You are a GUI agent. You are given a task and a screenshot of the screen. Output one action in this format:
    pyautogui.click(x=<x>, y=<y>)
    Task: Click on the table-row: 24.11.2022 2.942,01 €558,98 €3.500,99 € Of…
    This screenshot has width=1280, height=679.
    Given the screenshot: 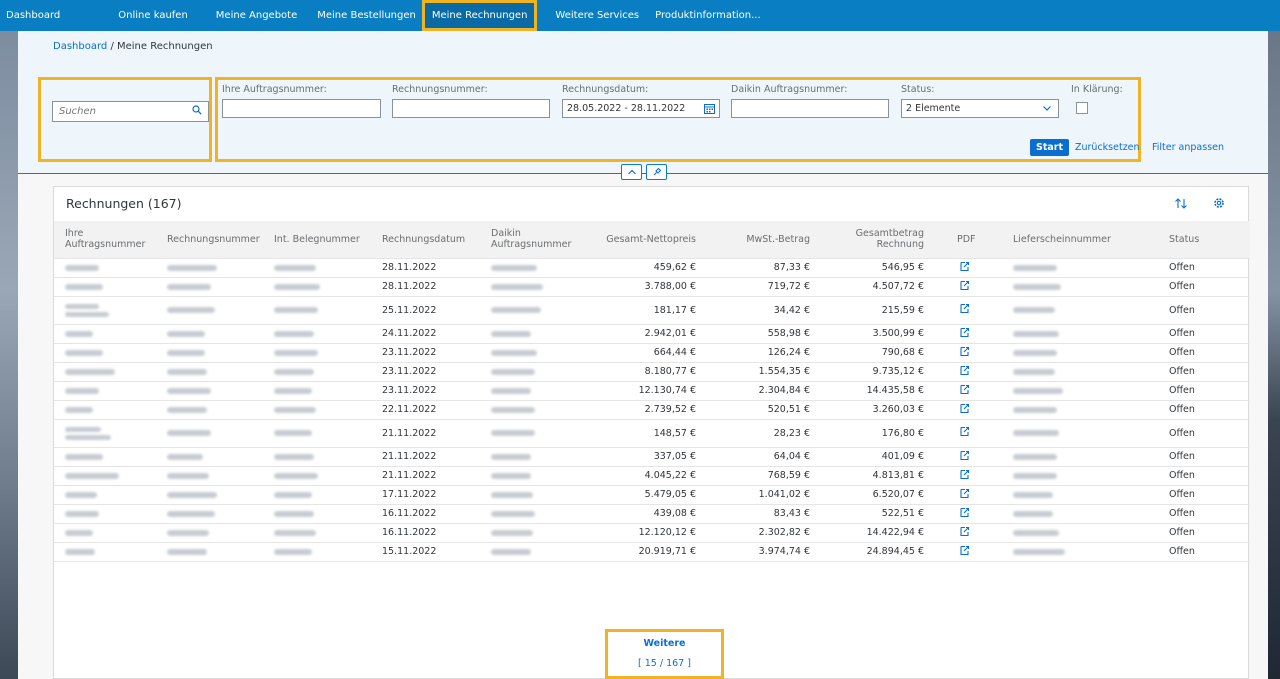 What is the action you would take?
    pyautogui.click(x=652, y=334)
    